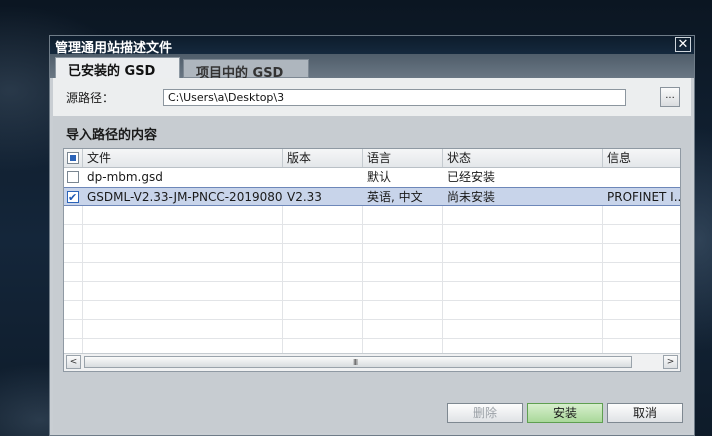  What do you see at coordinates (73, 362) in the screenshot?
I see `scroll-left-button: <` at bounding box center [73, 362].